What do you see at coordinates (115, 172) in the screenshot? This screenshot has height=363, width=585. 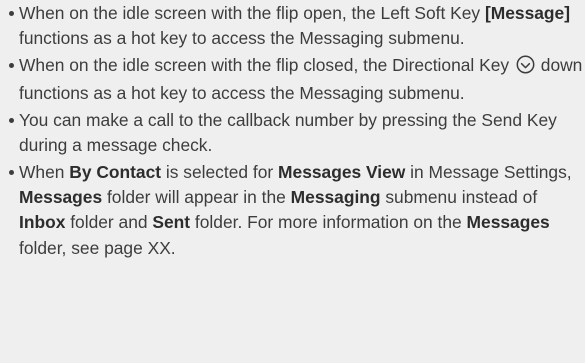 I see `bold-term: By Contact` at bounding box center [115, 172].